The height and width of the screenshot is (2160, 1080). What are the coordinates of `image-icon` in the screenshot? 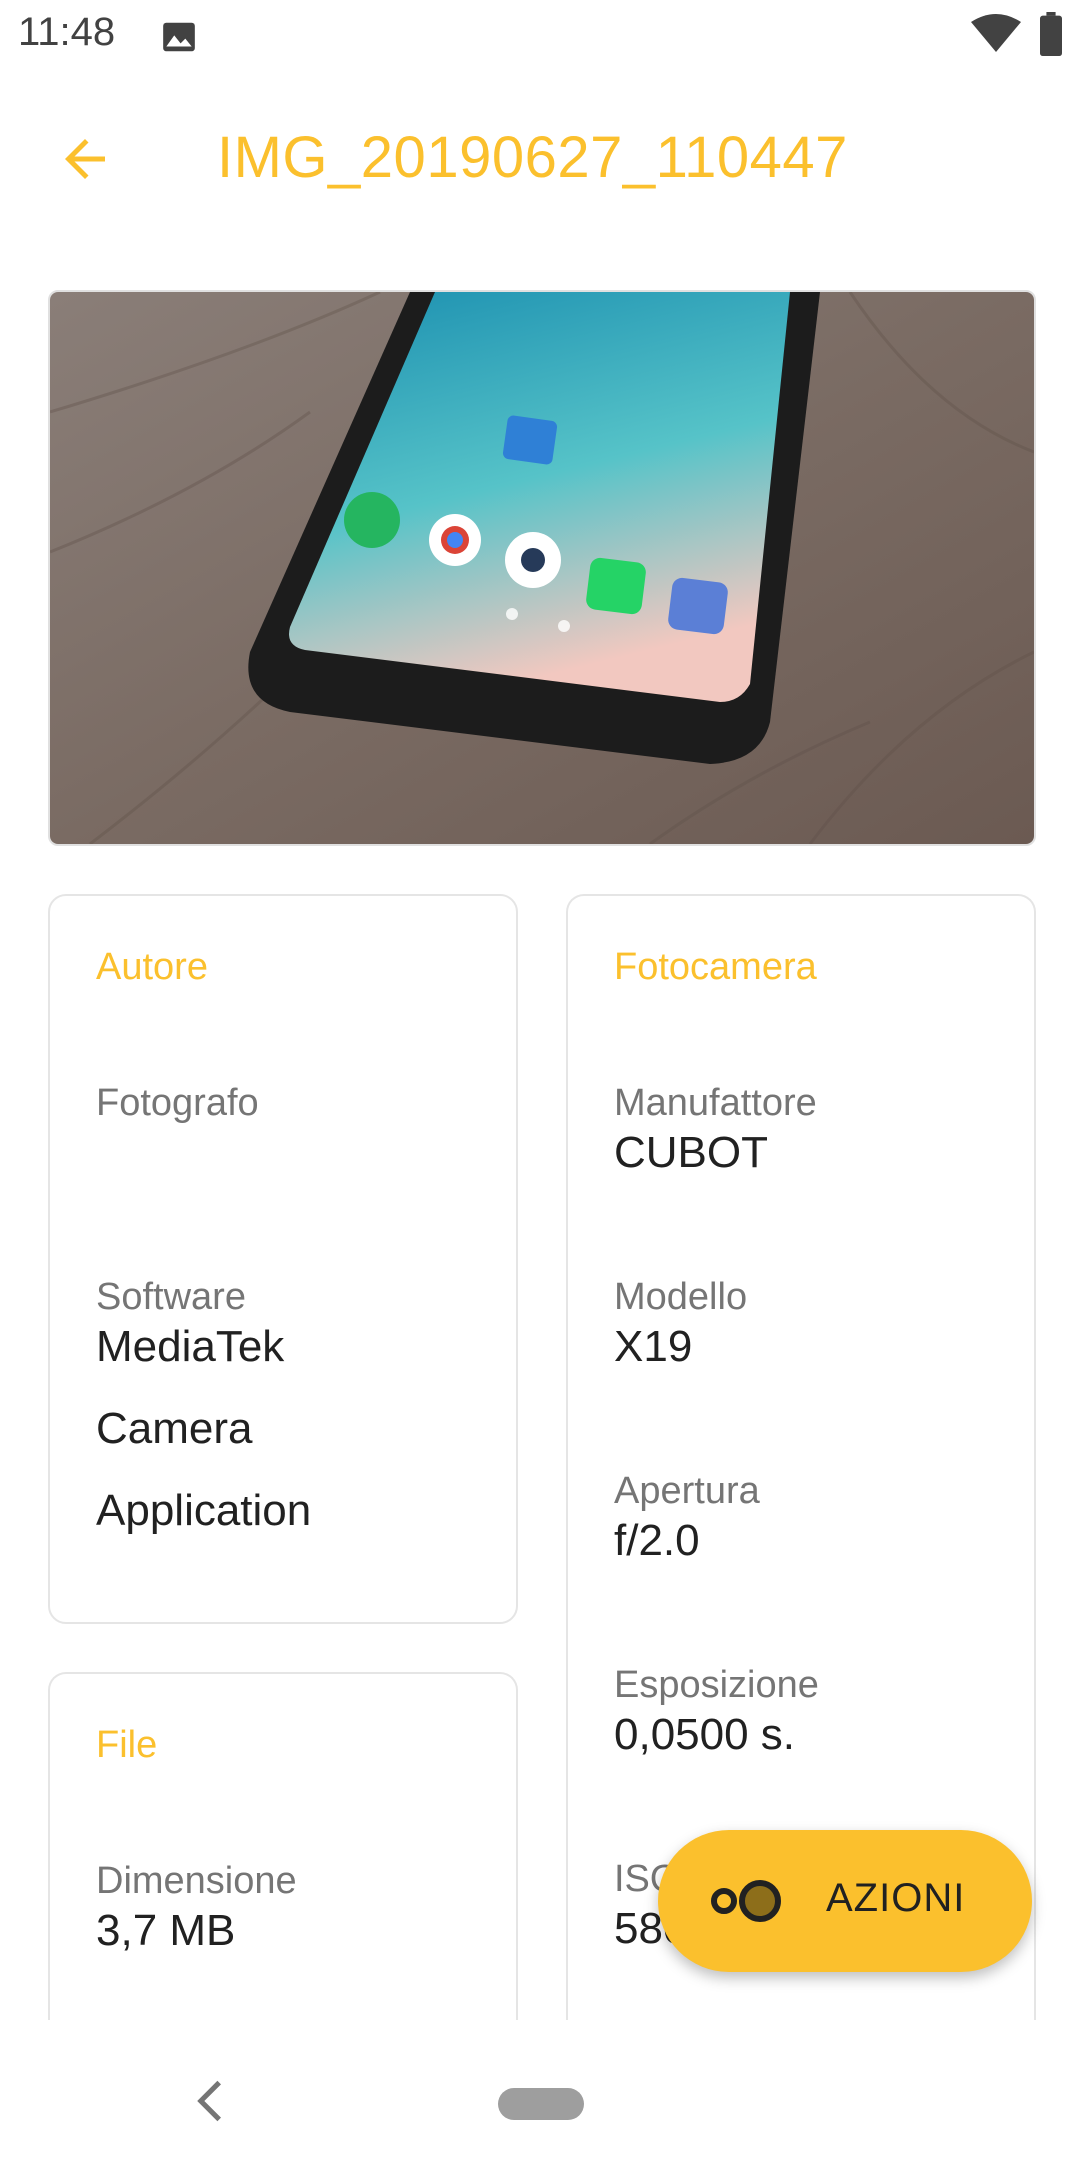 It's located at (179, 37).